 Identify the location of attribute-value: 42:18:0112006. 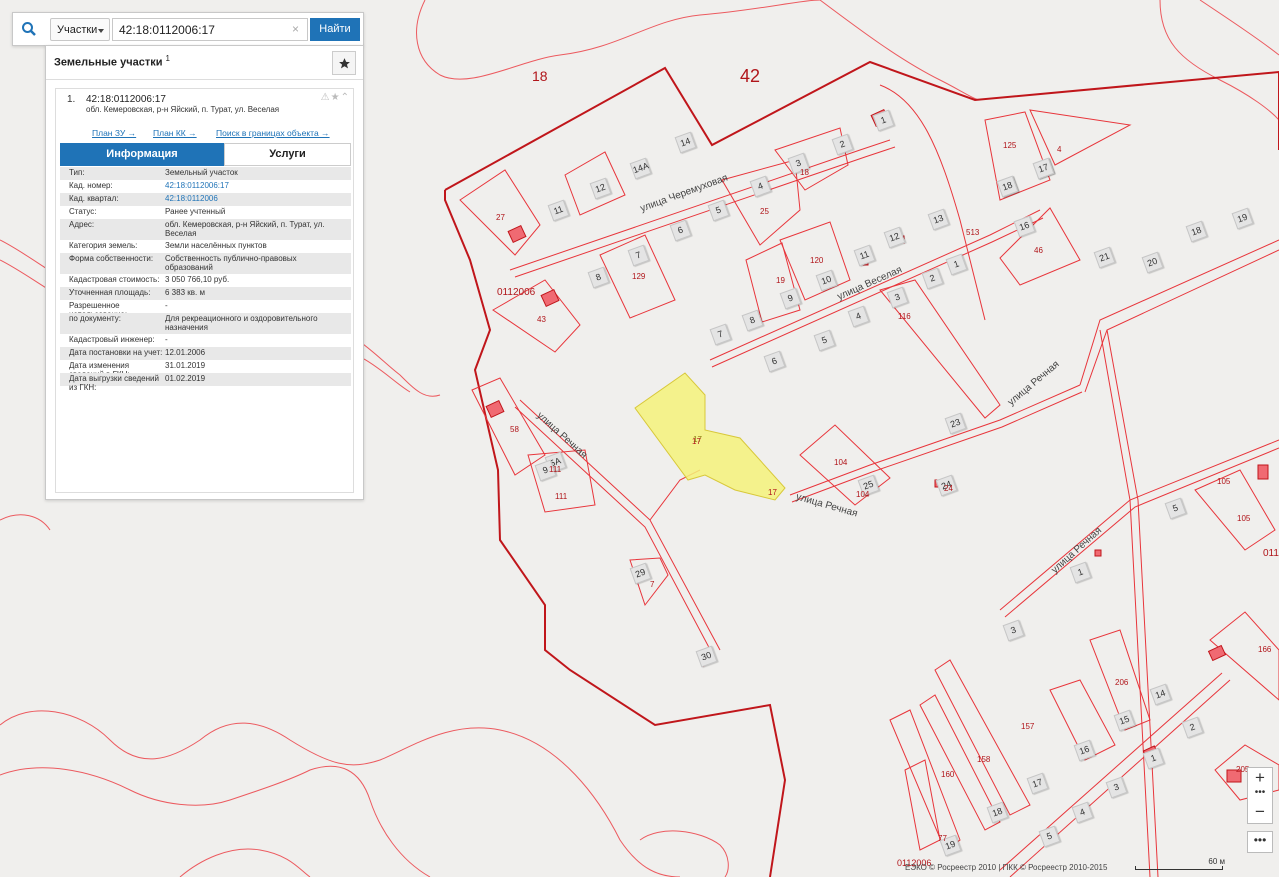
(255, 199).